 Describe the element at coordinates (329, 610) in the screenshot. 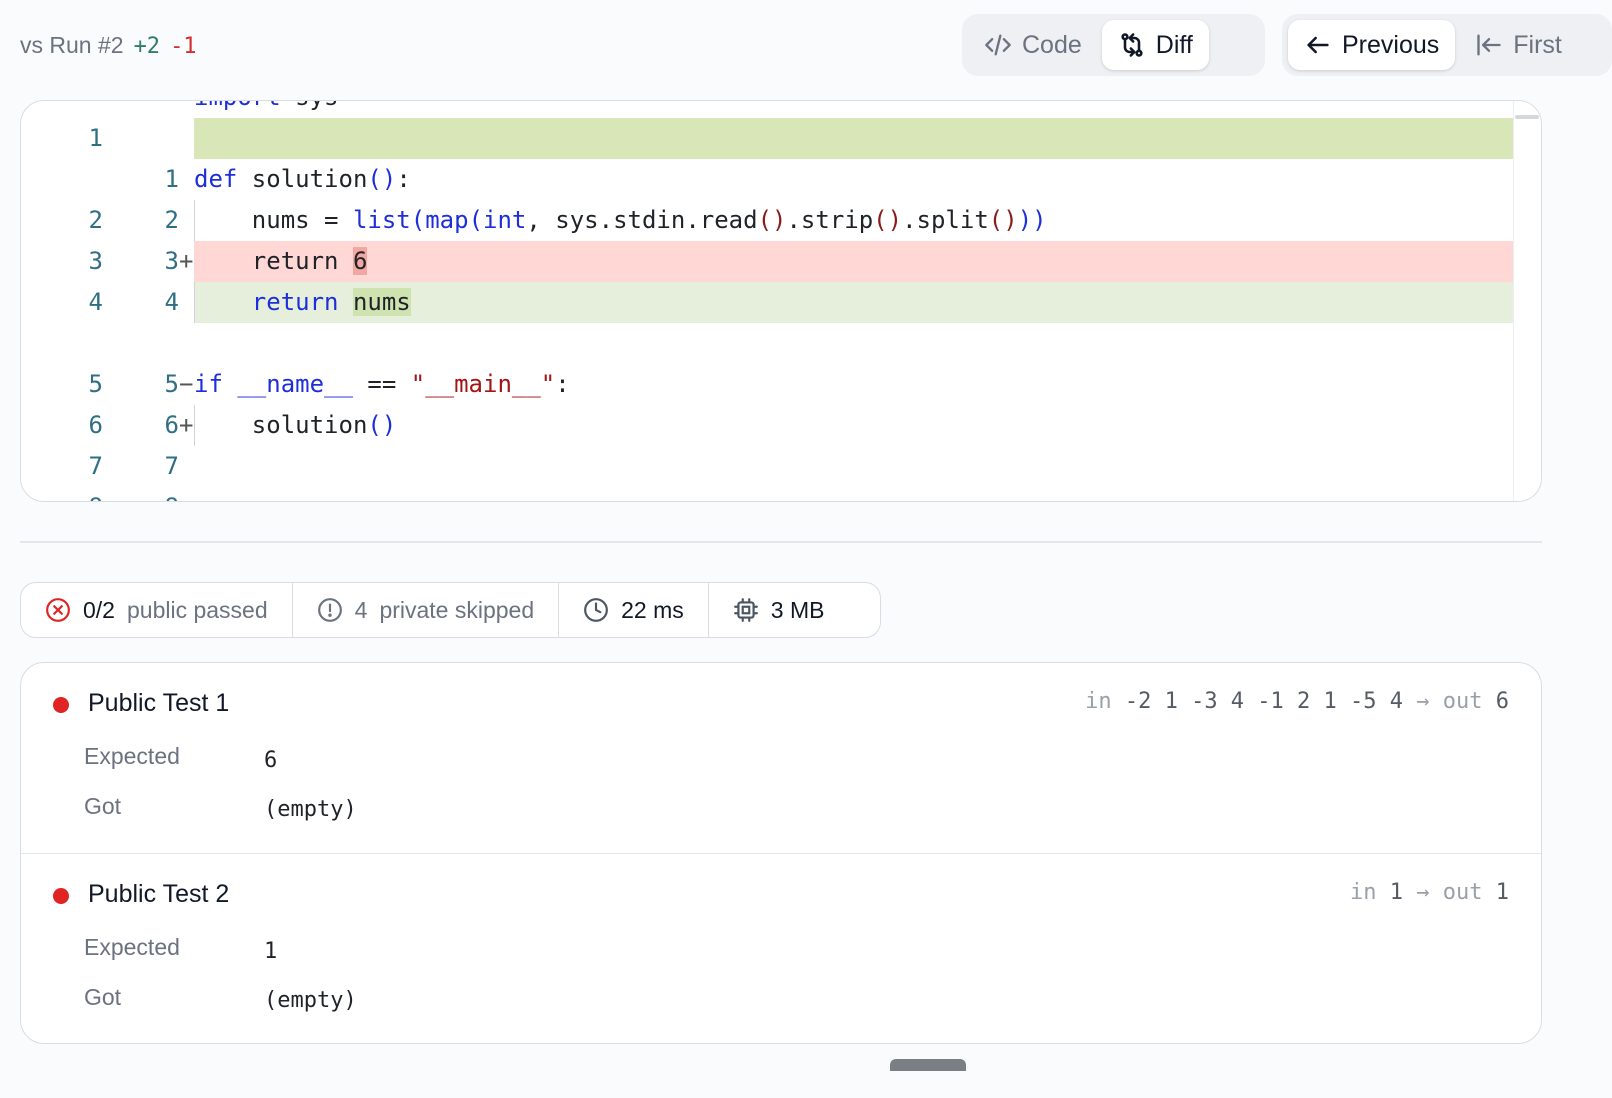

I see `alert-circle-icon` at that location.